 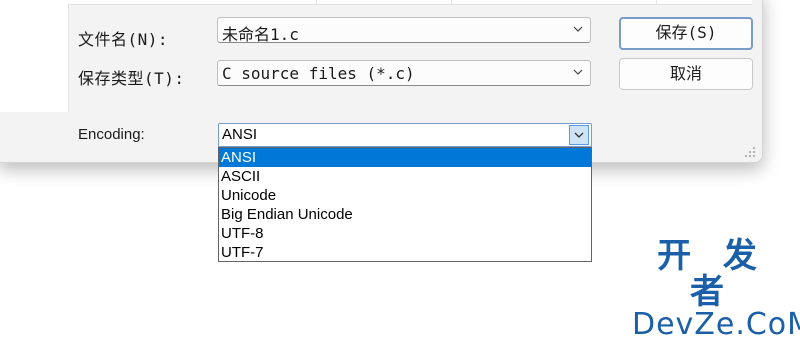 What do you see at coordinates (686, 74) in the screenshot?
I see `cancel-button: 取消` at bounding box center [686, 74].